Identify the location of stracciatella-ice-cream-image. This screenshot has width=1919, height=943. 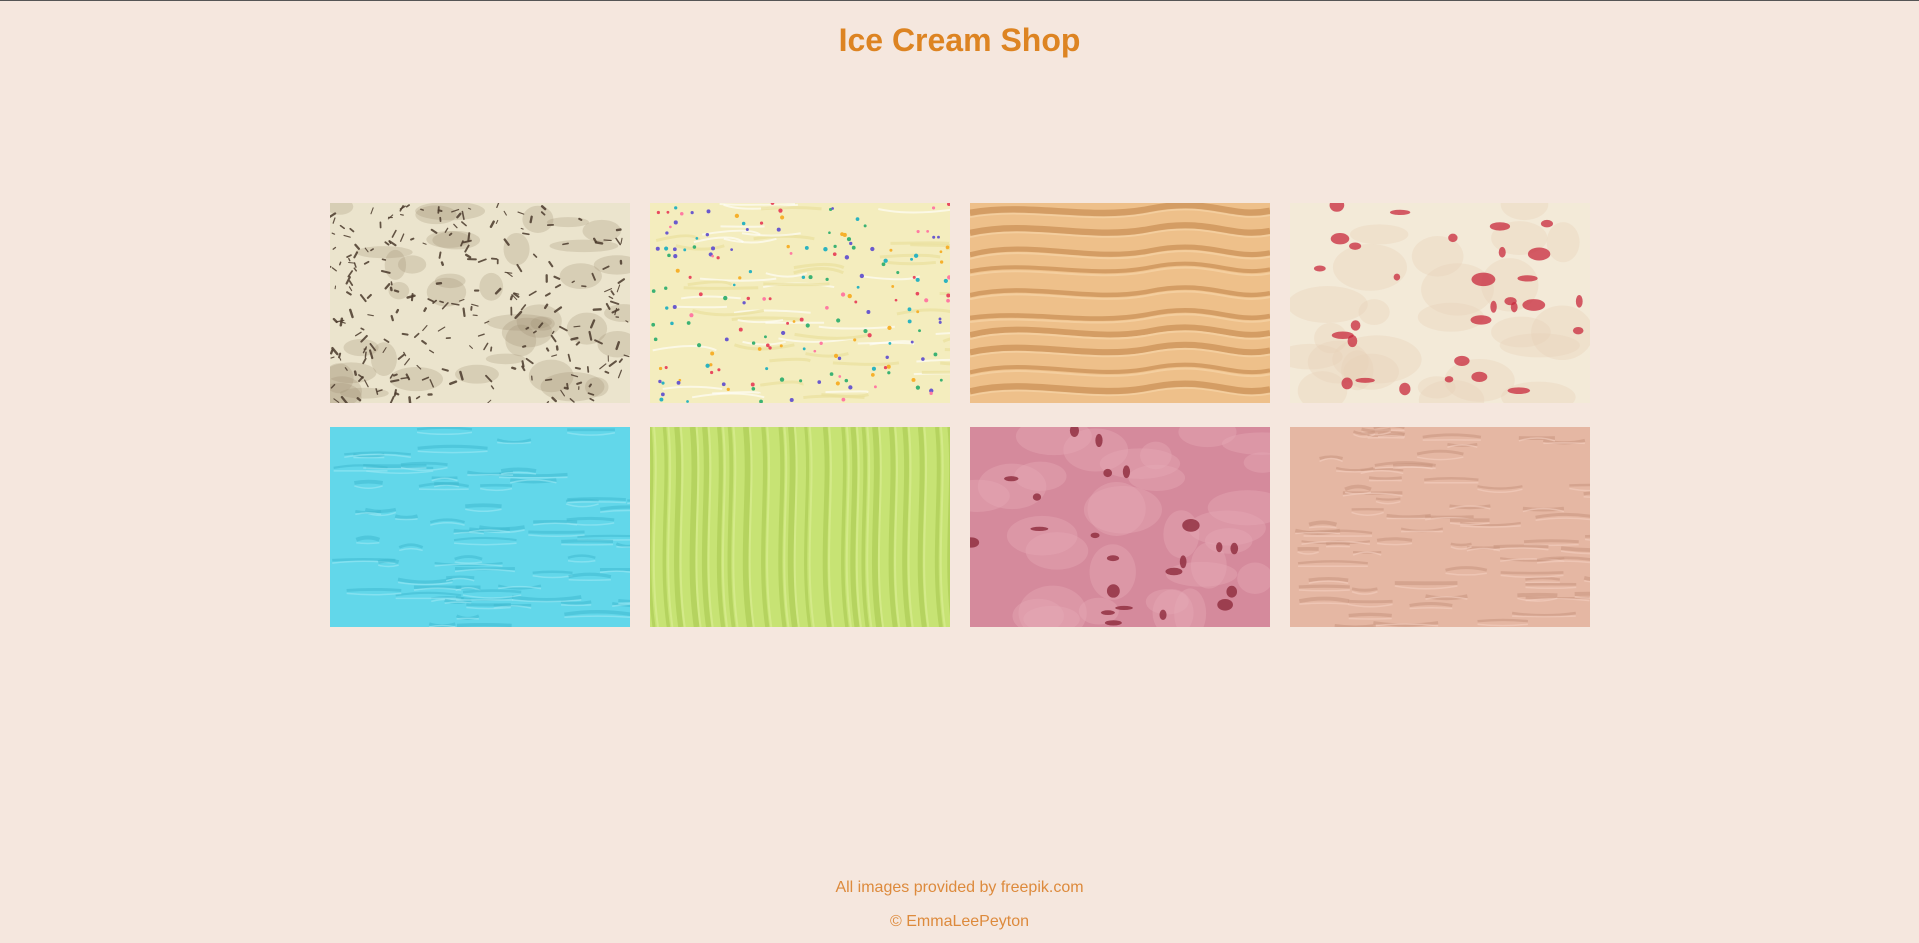
(480, 303).